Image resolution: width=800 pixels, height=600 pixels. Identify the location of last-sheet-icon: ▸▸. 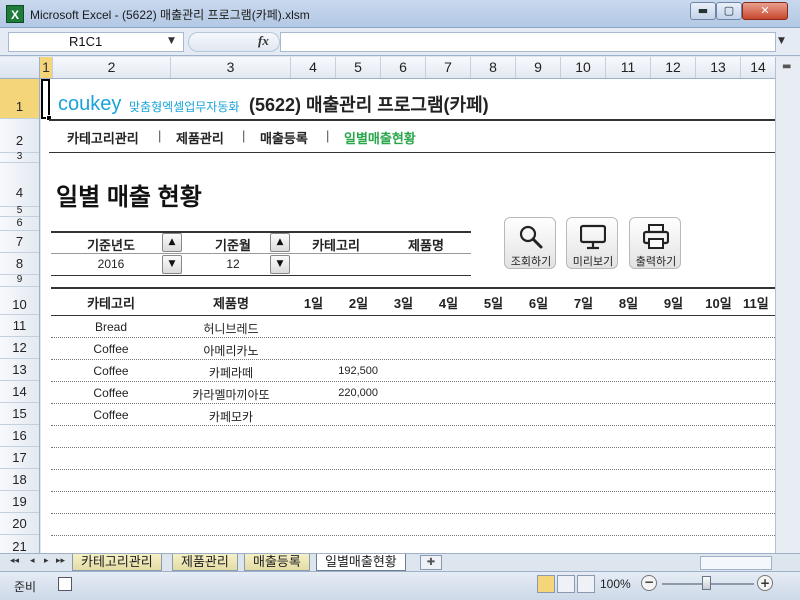
(60, 561).